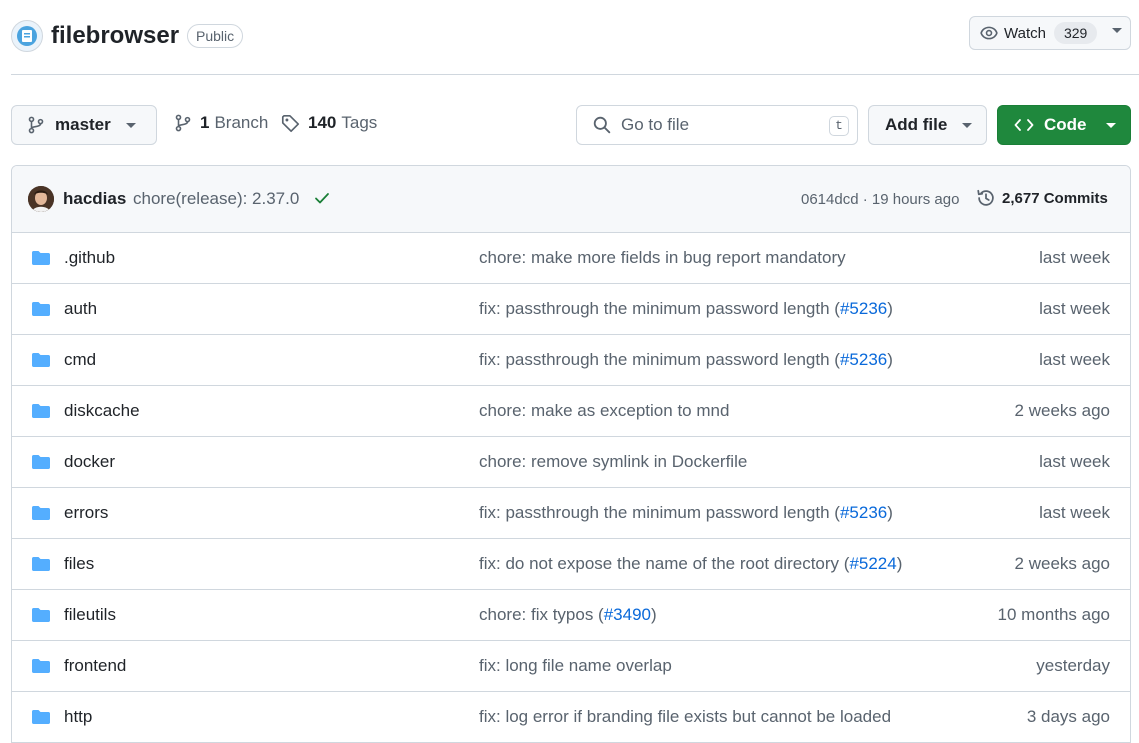 This screenshot has height=743, width=1139. I want to click on avatar, so click(41, 199).